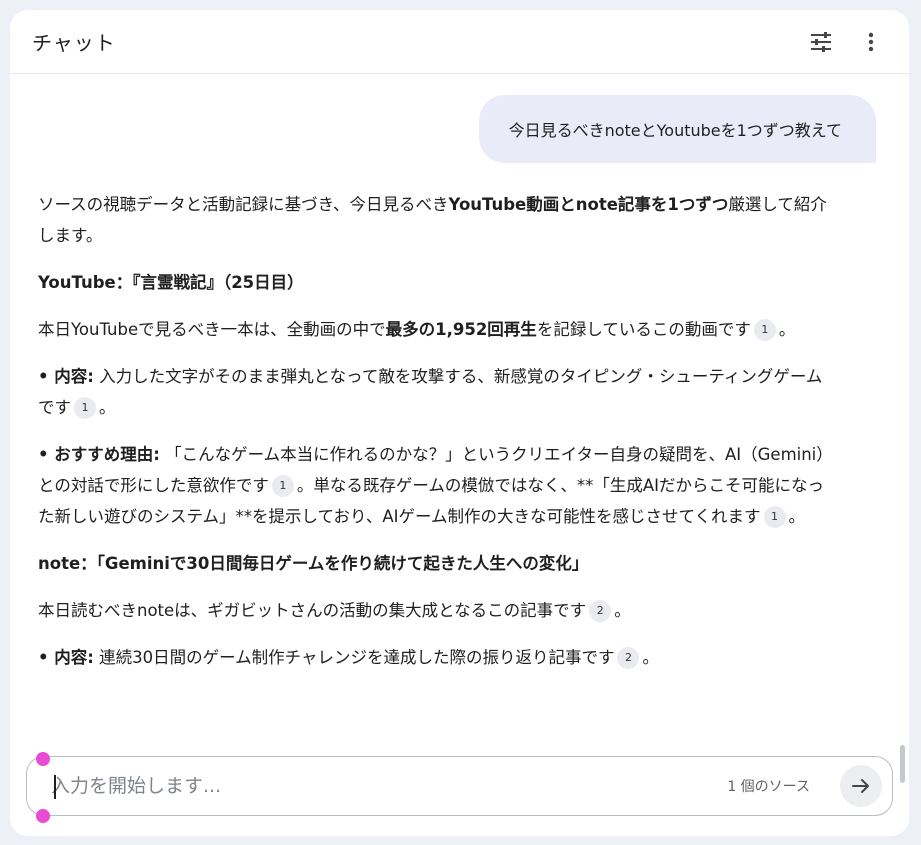 This screenshot has width=921, height=845. Describe the element at coordinates (55, 787) in the screenshot. I see `text-caret` at that location.